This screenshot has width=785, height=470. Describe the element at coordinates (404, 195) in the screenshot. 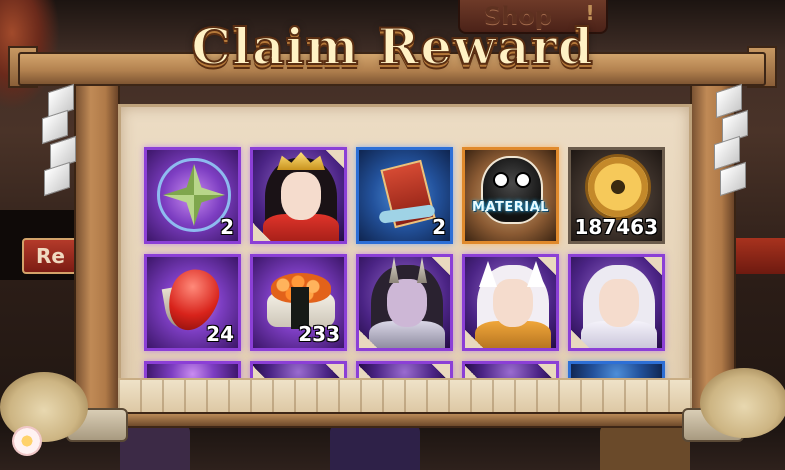

I see `reward-item-ticket: 2` at that location.